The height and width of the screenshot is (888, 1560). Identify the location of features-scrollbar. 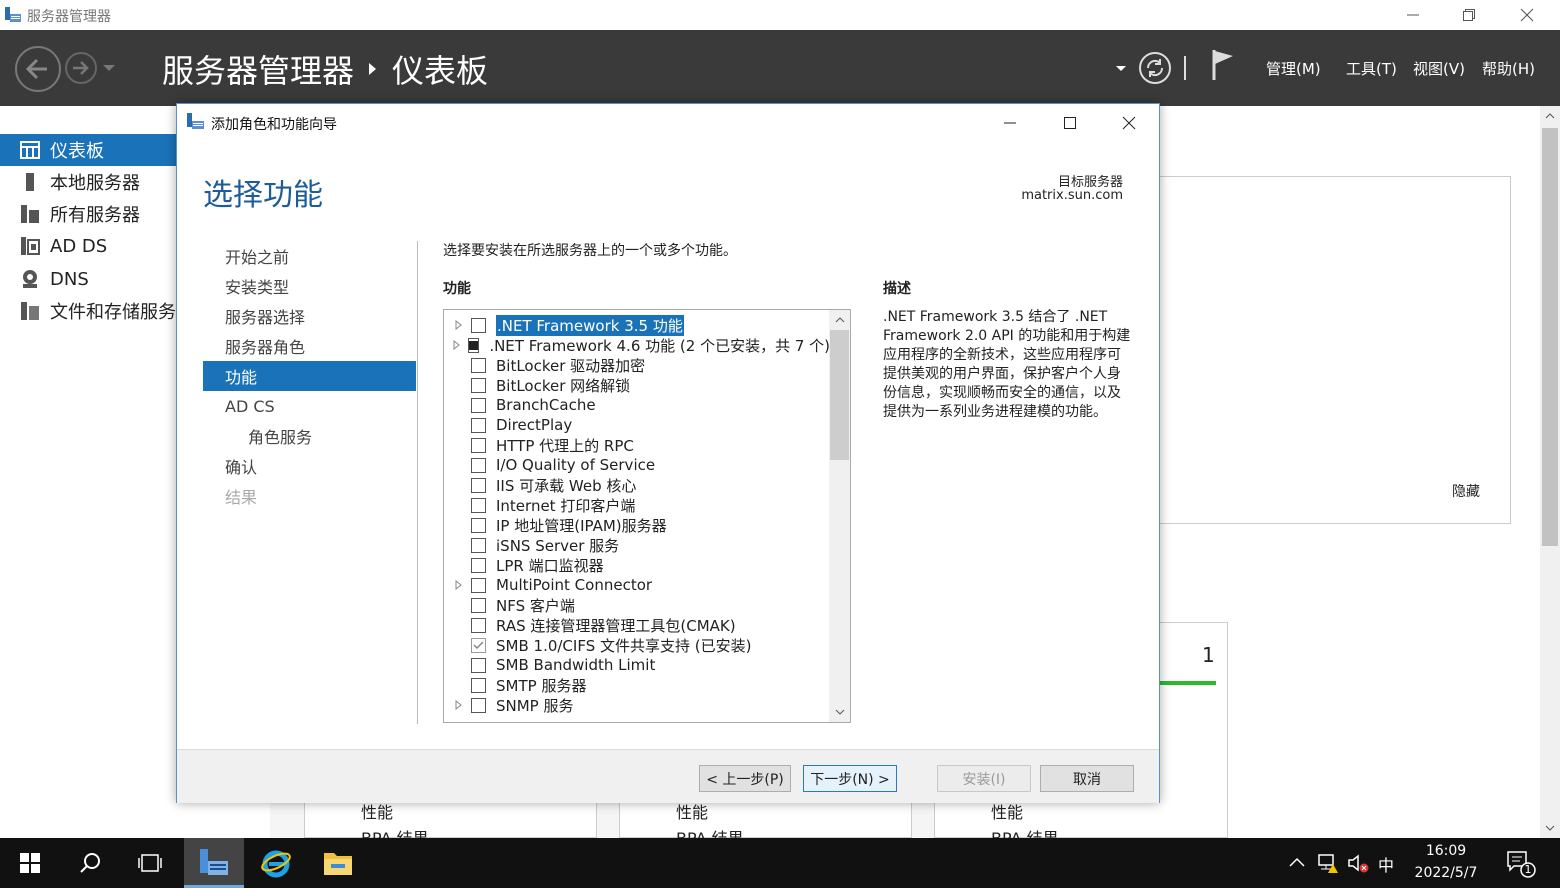
(839, 516).